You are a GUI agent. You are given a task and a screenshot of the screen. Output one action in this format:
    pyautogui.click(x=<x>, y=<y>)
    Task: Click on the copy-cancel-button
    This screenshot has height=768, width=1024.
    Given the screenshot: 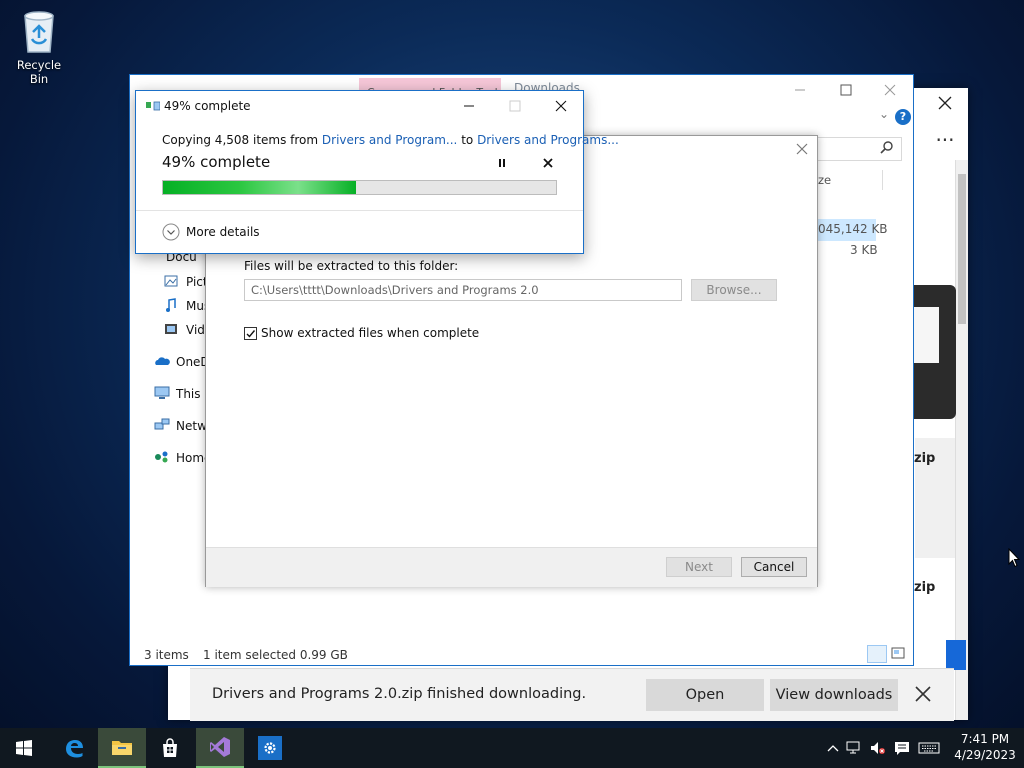 What is the action you would take?
    pyautogui.click(x=548, y=163)
    